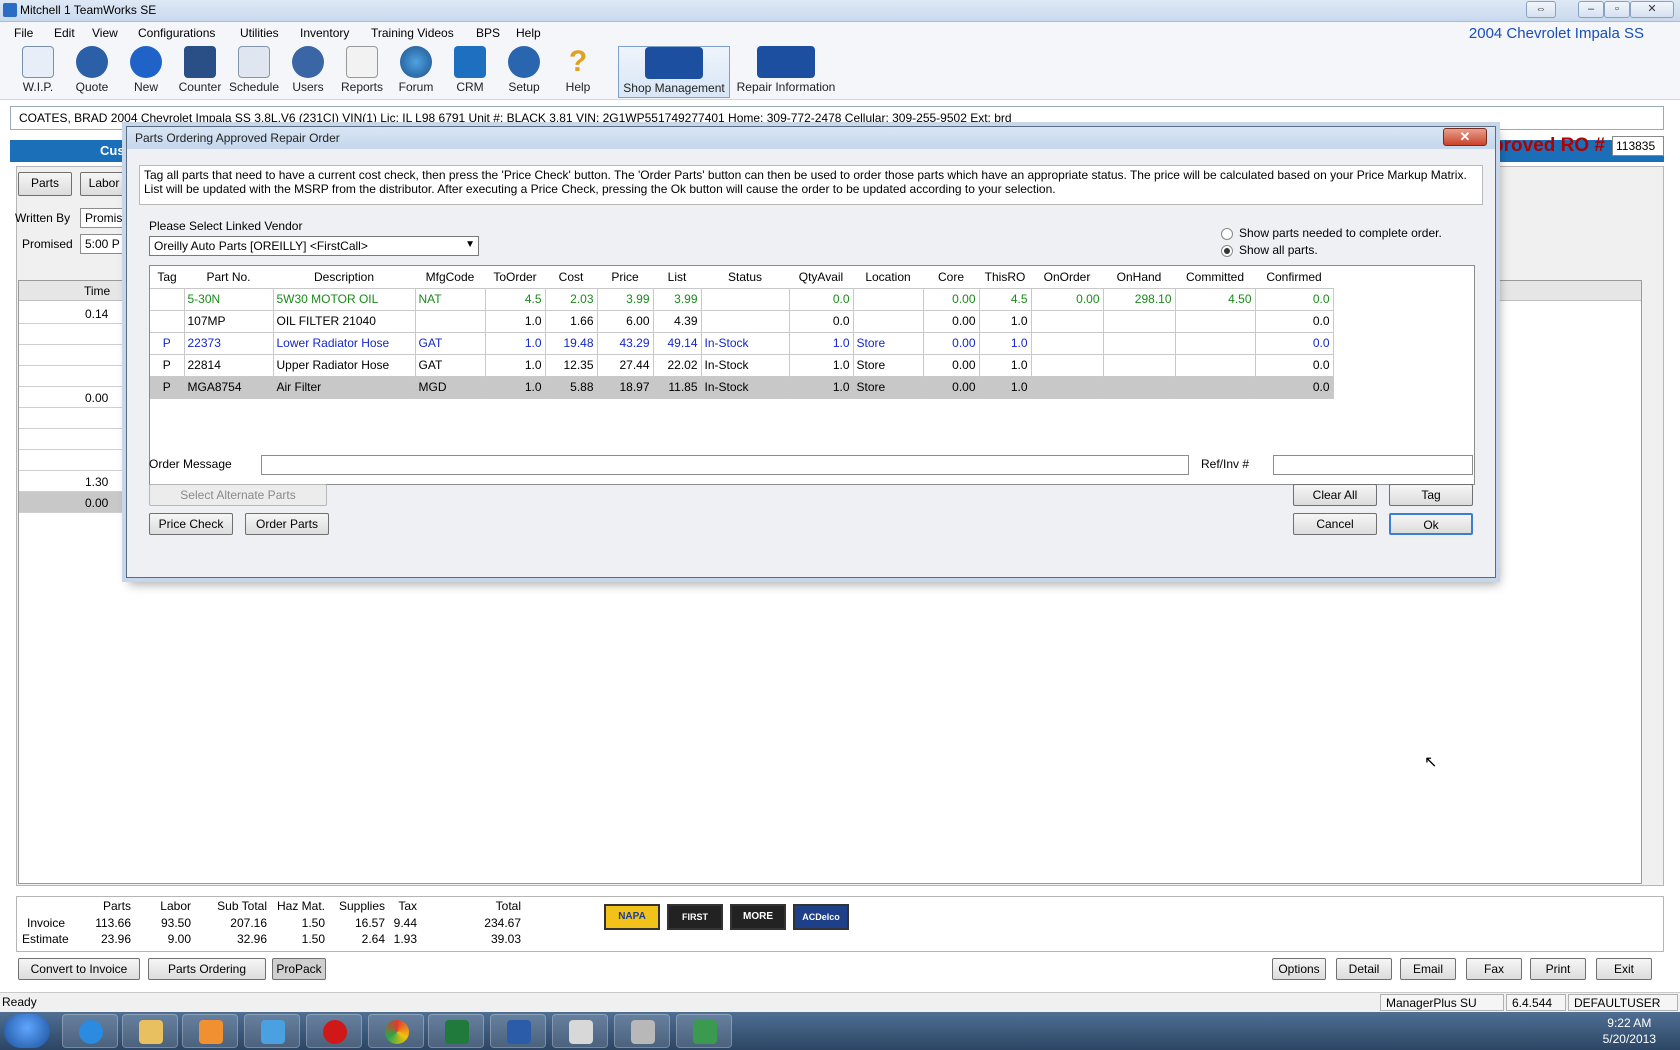 This screenshot has height=1050, width=1680. I want to click on first-call-logo: FIRST CALL, so click(695, 924).